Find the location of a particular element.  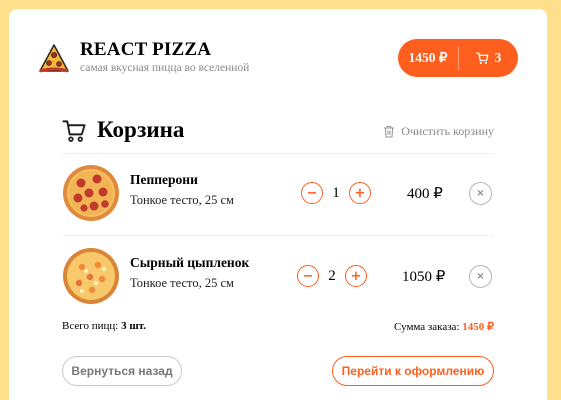

header-cart-button: 1450 ₽ 3 is located at coordinates (458, 58).